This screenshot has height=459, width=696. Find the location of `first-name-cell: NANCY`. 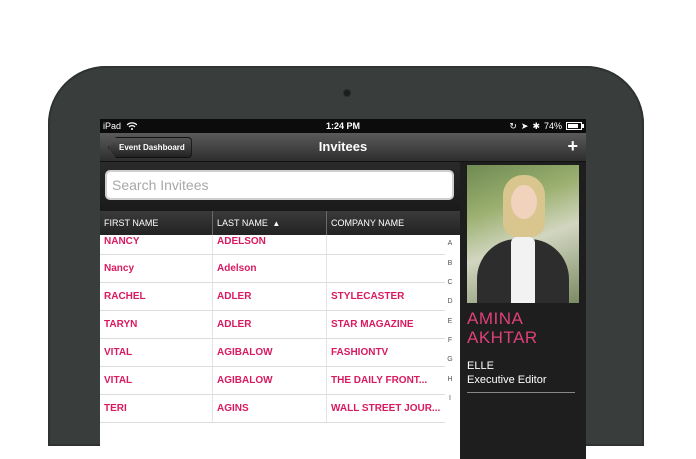

first-name-cell: NANCY is located at coordinates (156, 244).